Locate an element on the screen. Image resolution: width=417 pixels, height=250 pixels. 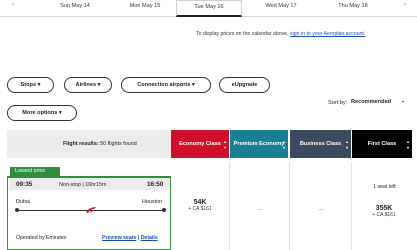
departure-time: 09:35 is located at coordinates (24, 184).